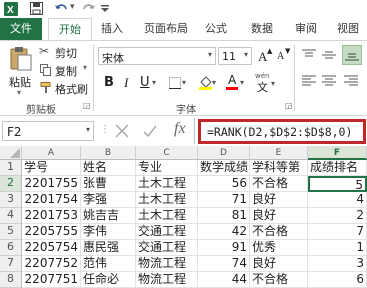 This screenshot has width=367, height=288. Describe the element at coordinates (64, 51) in the screenshot. I see `cut-button: ✂ 剪切` at that location.